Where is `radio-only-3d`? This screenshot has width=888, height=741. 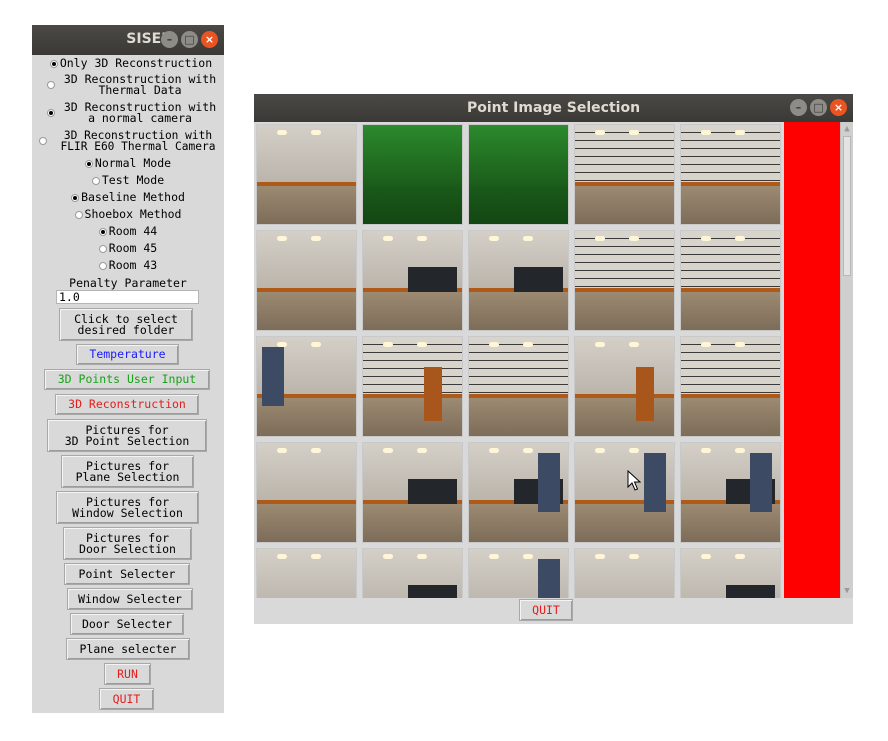
radio-only-3d is located at coordinates (53, 63).